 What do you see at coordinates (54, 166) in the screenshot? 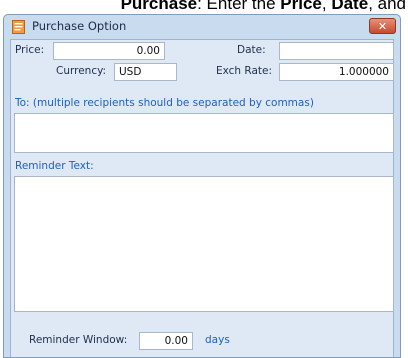
I see `reminder-text-label: Reminder Text:` at bounding box center [54, 166].